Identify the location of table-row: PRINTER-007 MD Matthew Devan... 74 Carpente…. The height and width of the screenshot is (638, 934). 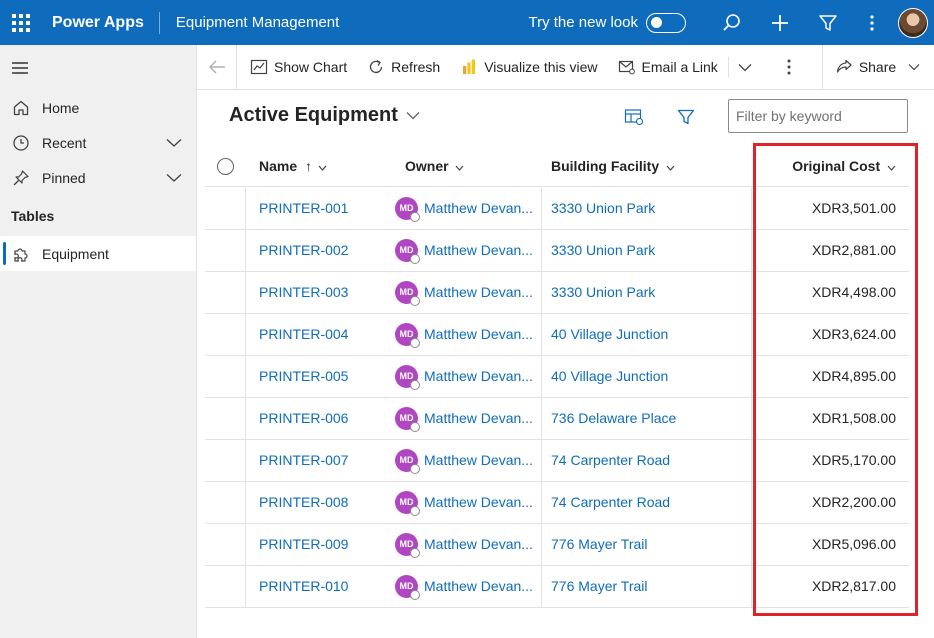
(557, 461).